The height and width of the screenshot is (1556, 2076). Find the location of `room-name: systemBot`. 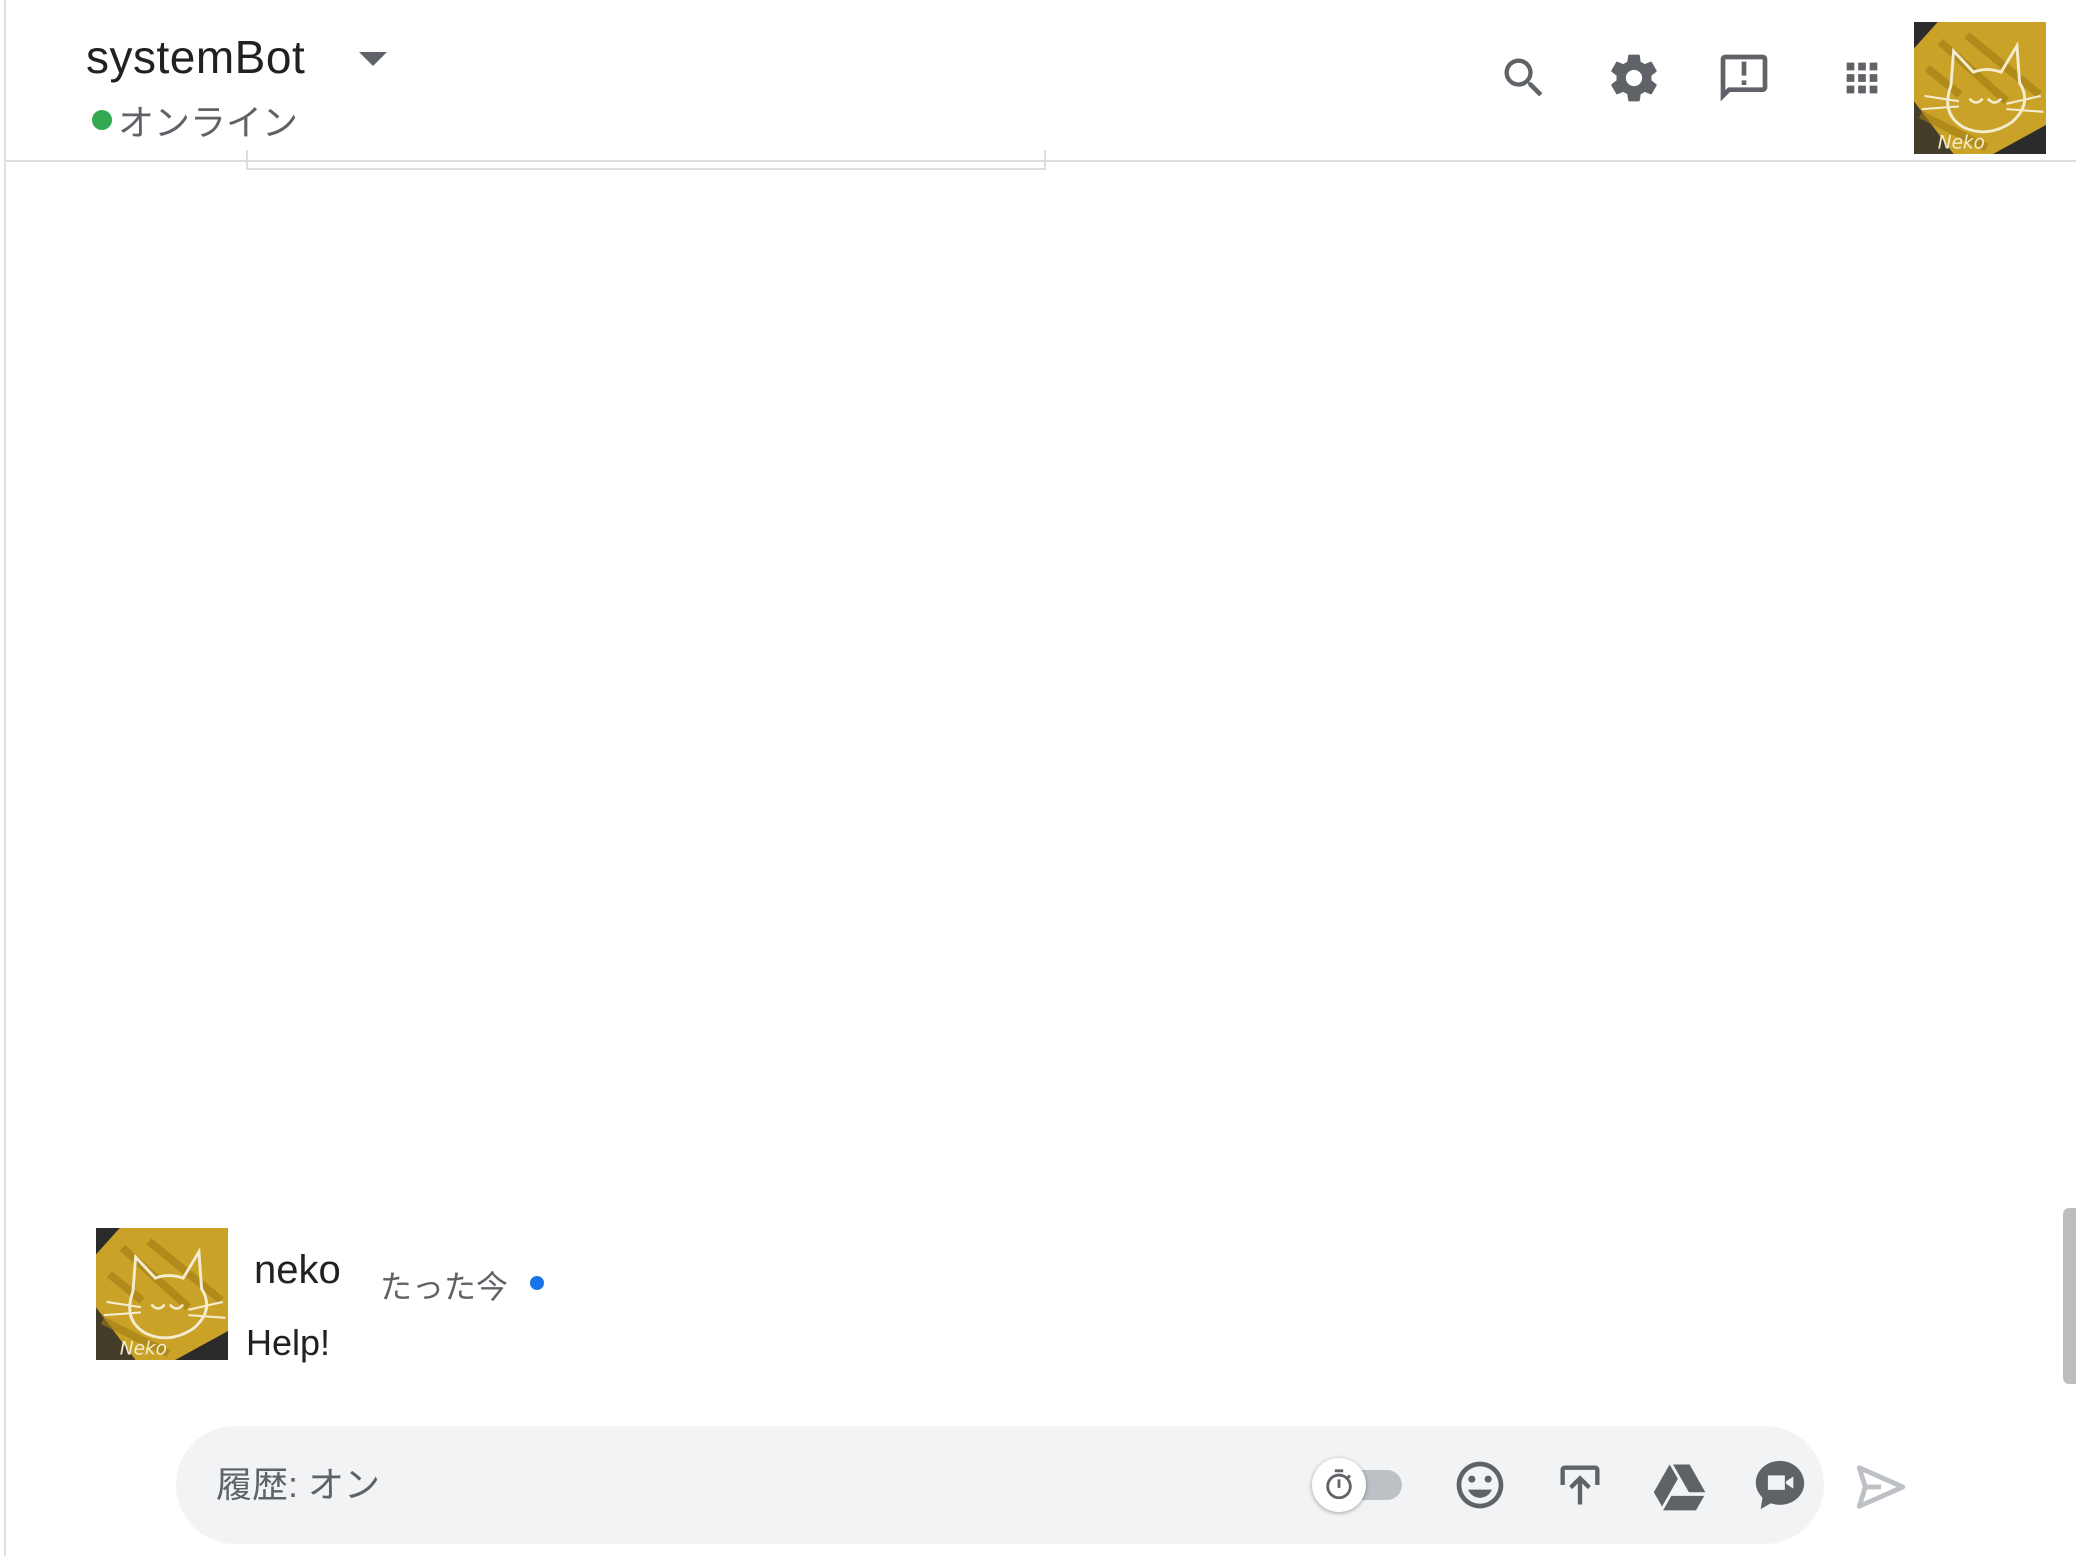

room-name: systemBot is located at coordinates (195, 57).